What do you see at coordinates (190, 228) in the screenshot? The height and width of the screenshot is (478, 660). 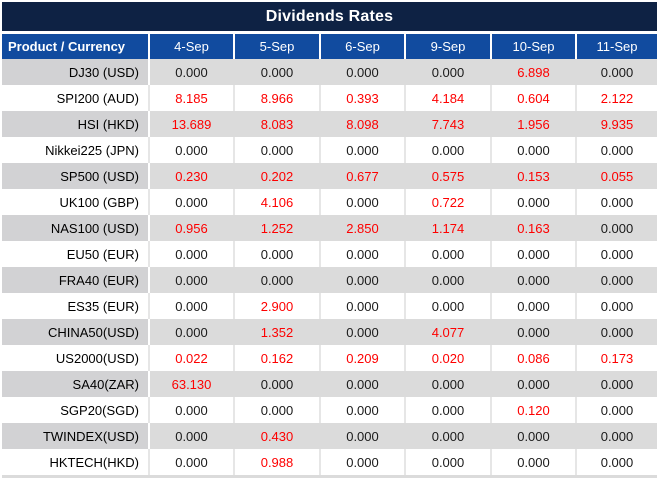 I see `rate-cell: 0.956` at bounding box center [190, 228].